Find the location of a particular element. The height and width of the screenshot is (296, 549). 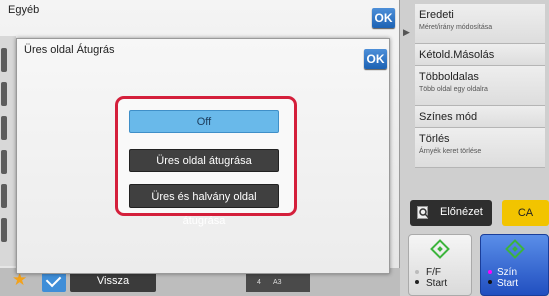

option-skip-blank-and-faint-page: Üres és halvány oldal átugrása is located at coordinates (204, 205).